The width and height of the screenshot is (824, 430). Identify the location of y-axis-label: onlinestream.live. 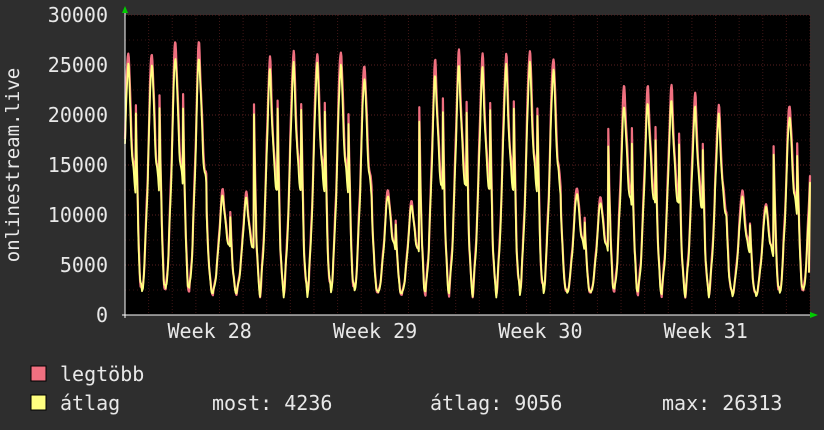
(13, 165).